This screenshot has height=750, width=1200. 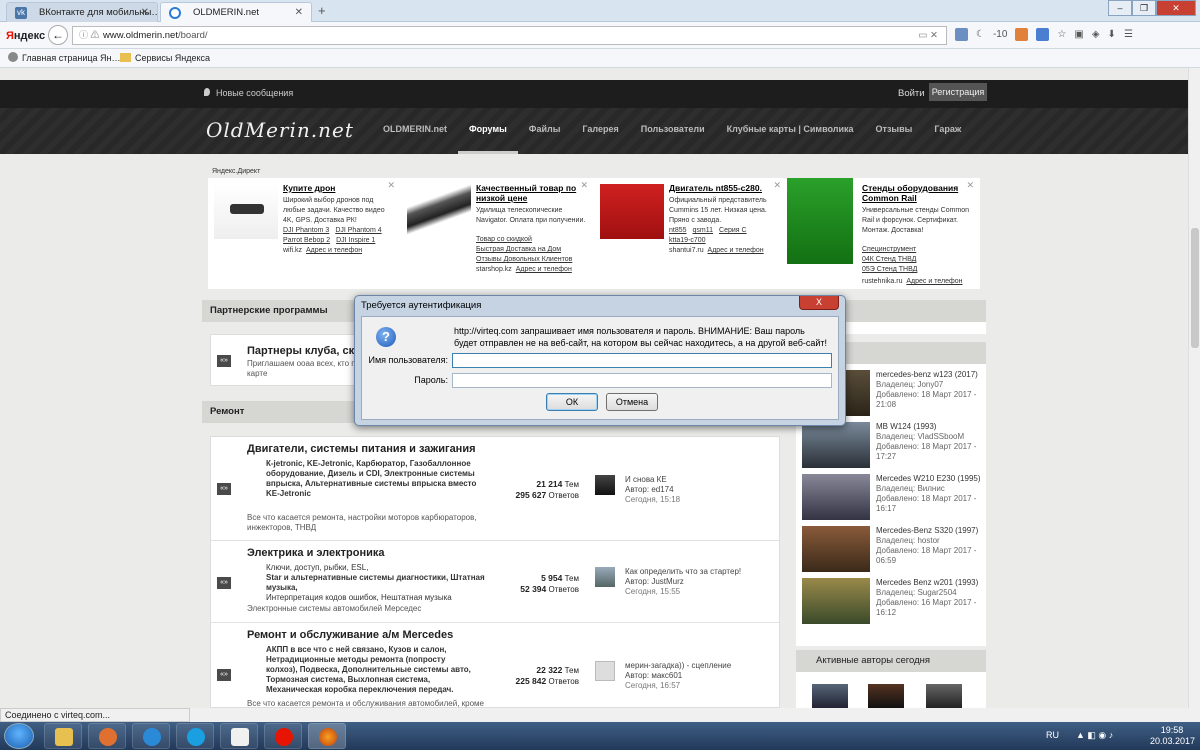 I want to click on dialog-close-button: X, so click(x=819, y=303).